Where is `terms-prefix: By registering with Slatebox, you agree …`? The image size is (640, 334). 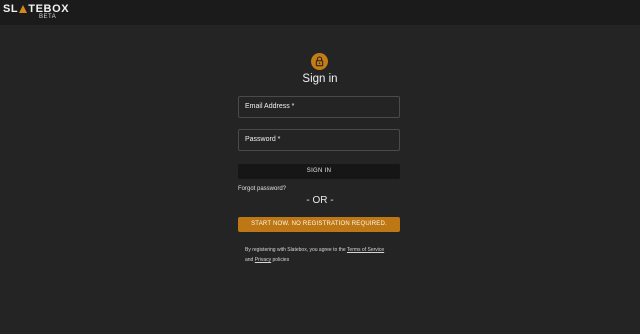
terms-prefix: By registering with Slatebox, you agree … is located at coordinates (296, 250).